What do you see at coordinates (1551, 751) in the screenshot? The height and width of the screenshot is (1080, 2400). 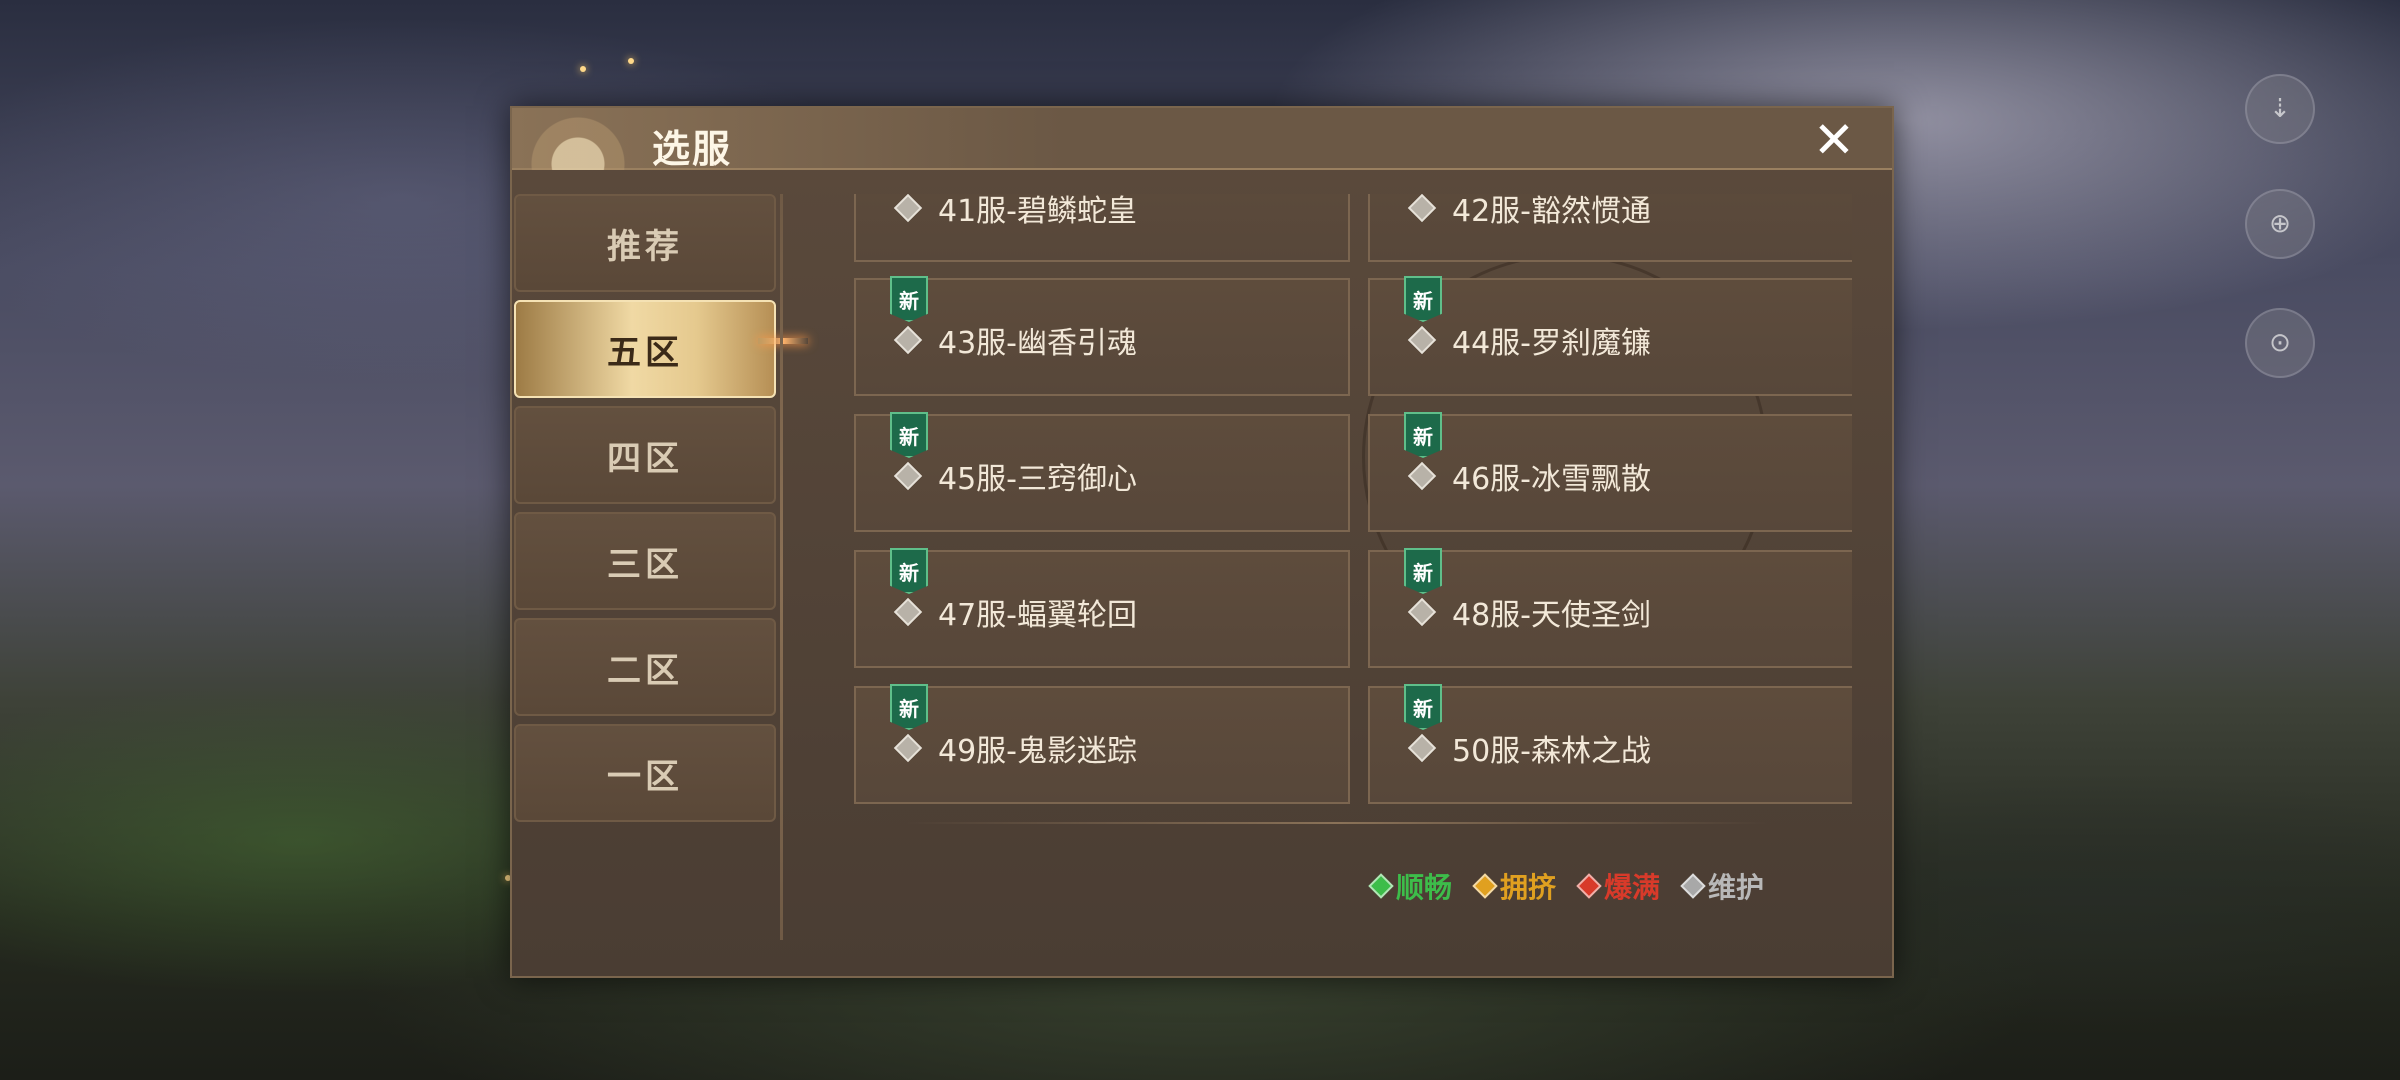 I see `server-name: 50服-森林之战` at bounding box center [1551, 751].